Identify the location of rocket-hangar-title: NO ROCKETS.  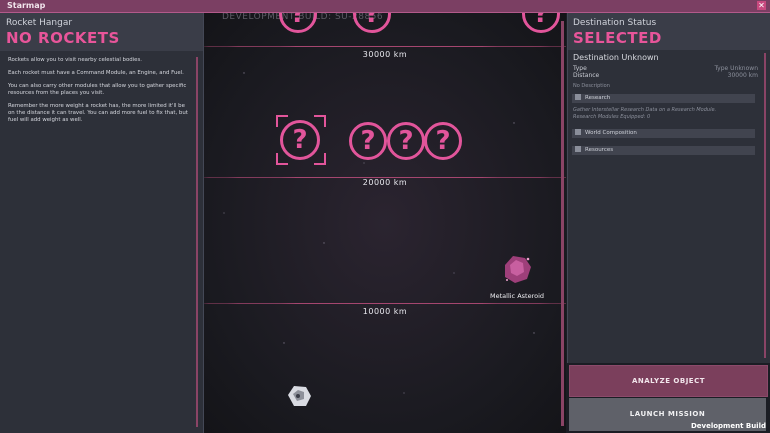
(63, 38).